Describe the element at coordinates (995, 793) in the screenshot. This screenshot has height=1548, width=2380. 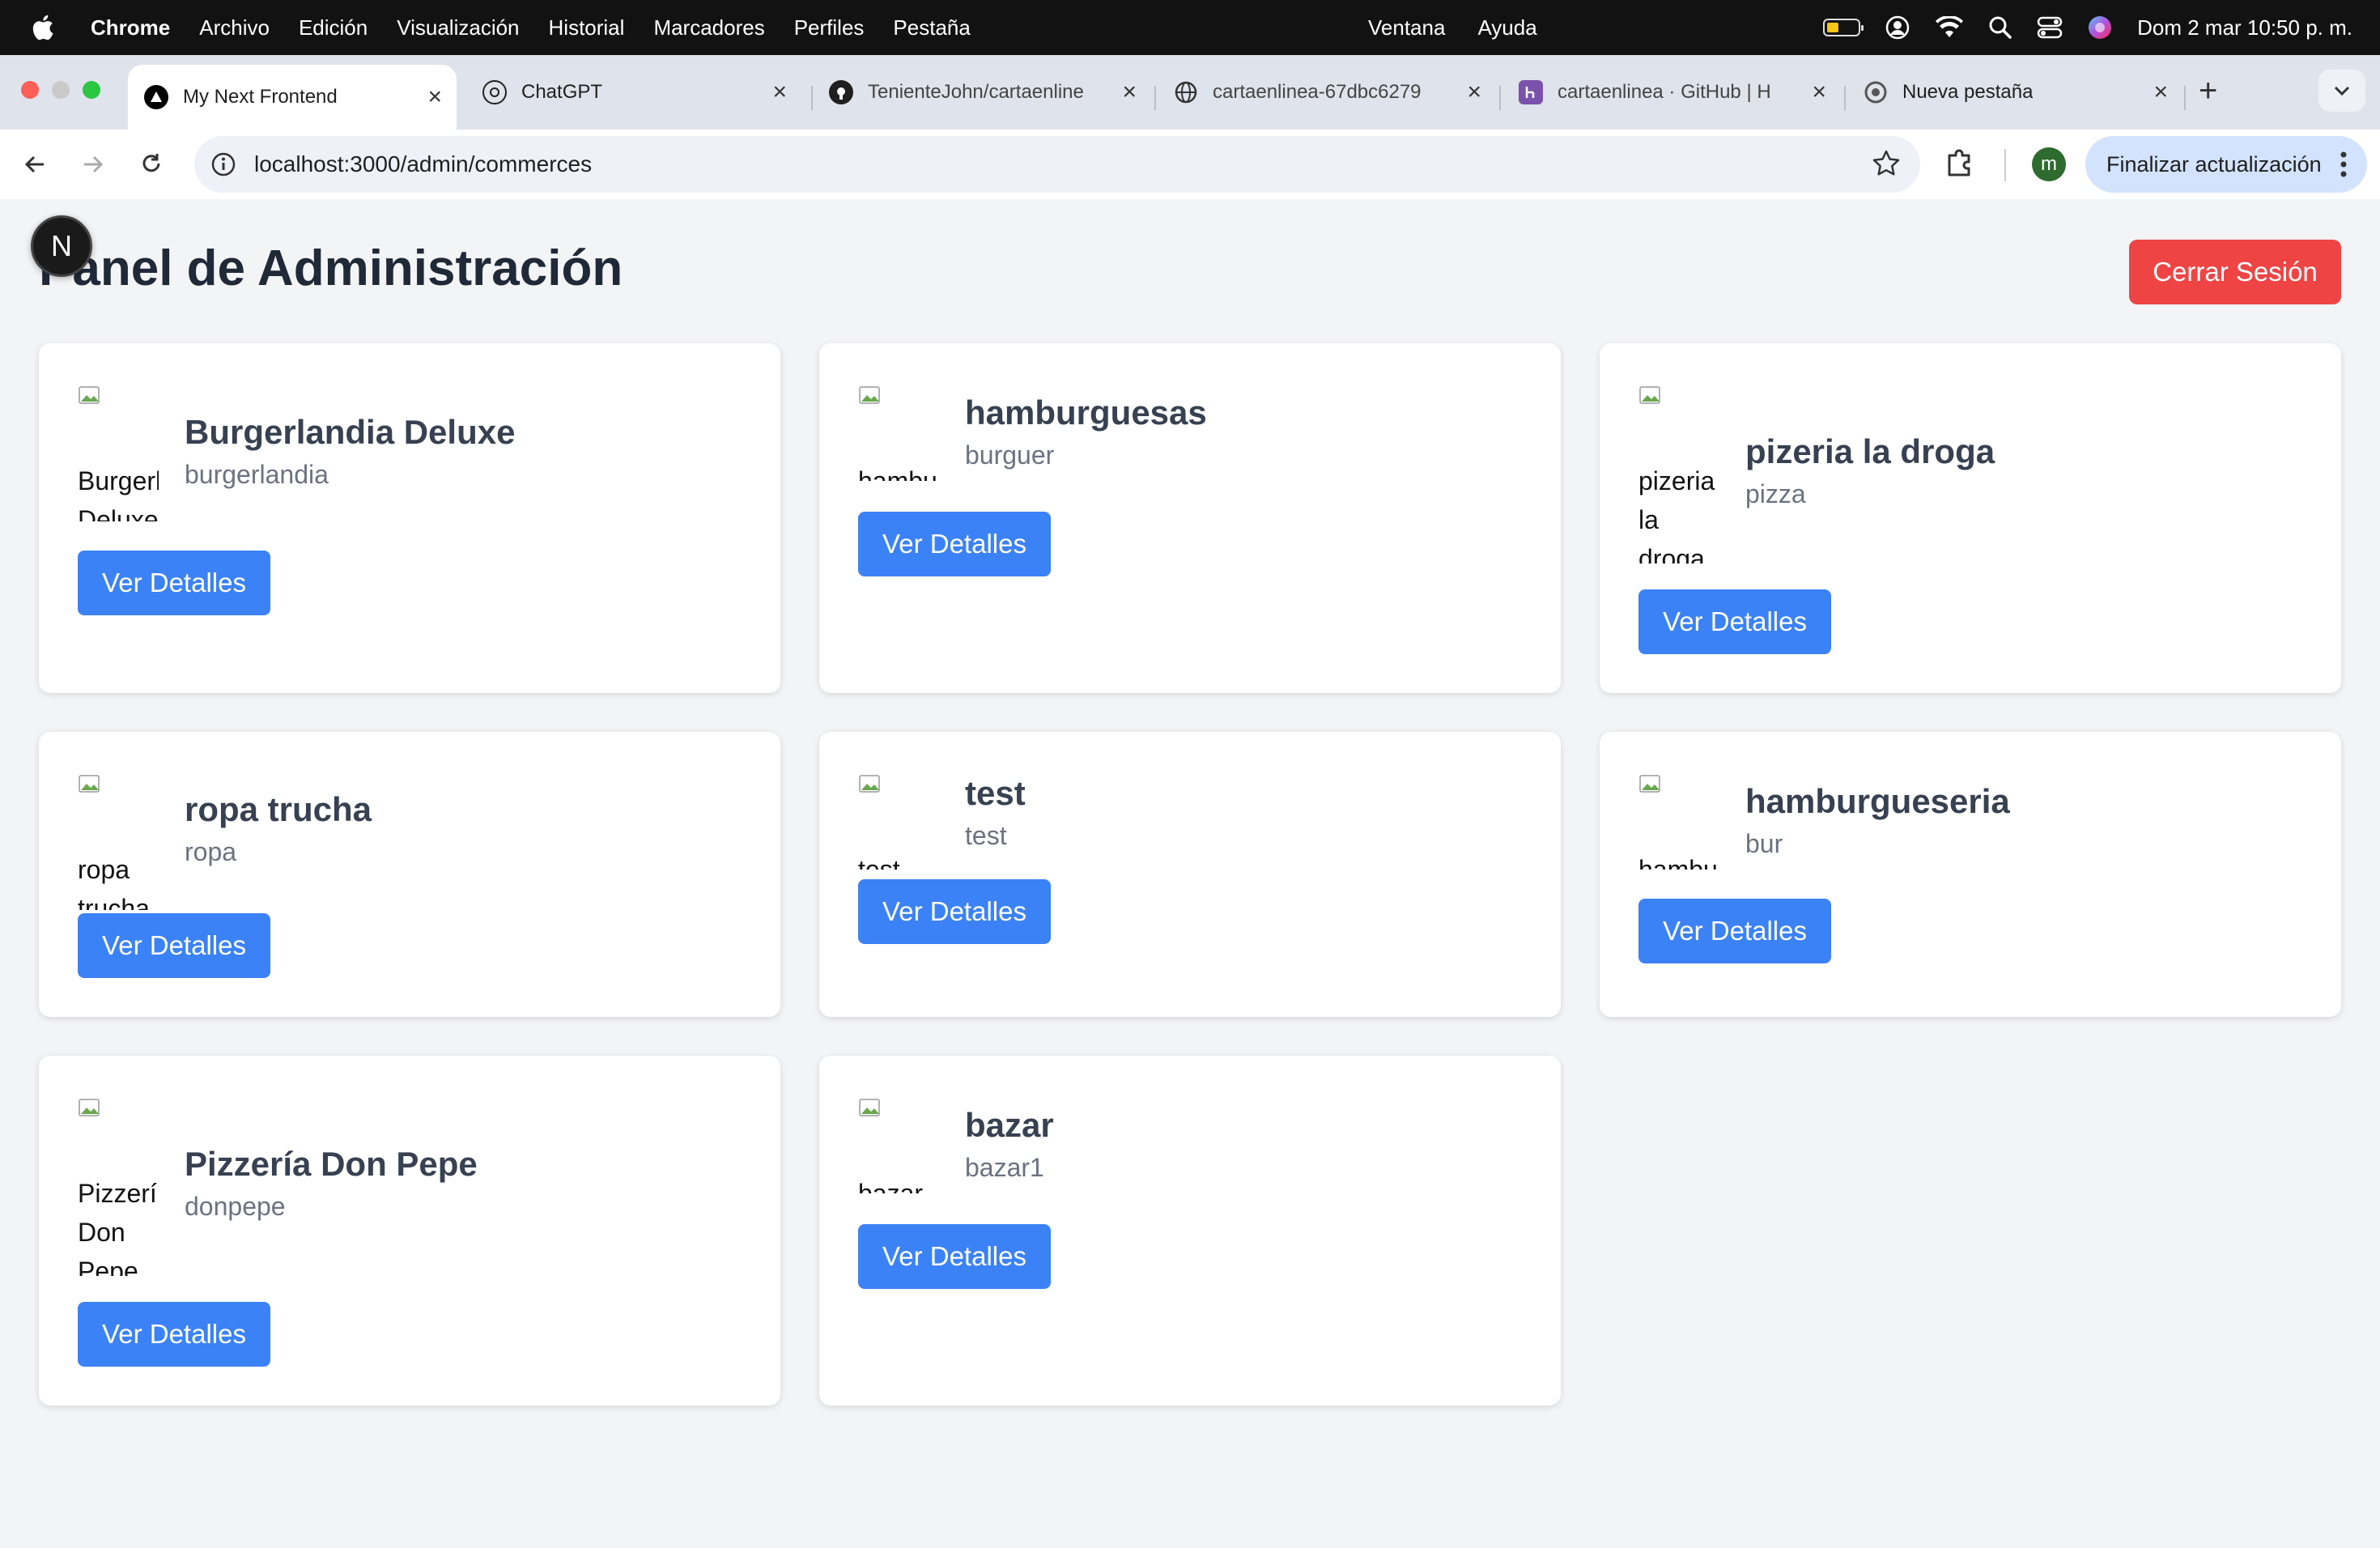
I see `commerce-name: test` at that location.